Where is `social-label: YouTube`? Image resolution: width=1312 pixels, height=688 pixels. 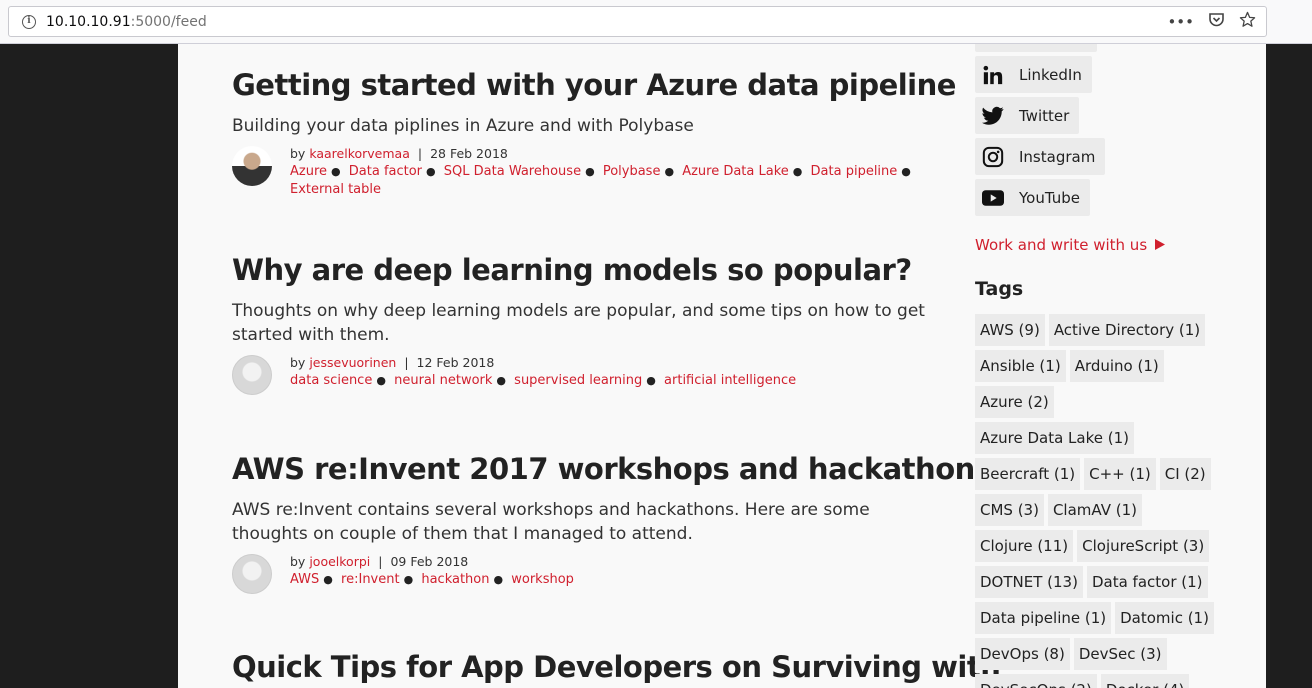 social-label: YouTube is located at coordinates (1049, 197).